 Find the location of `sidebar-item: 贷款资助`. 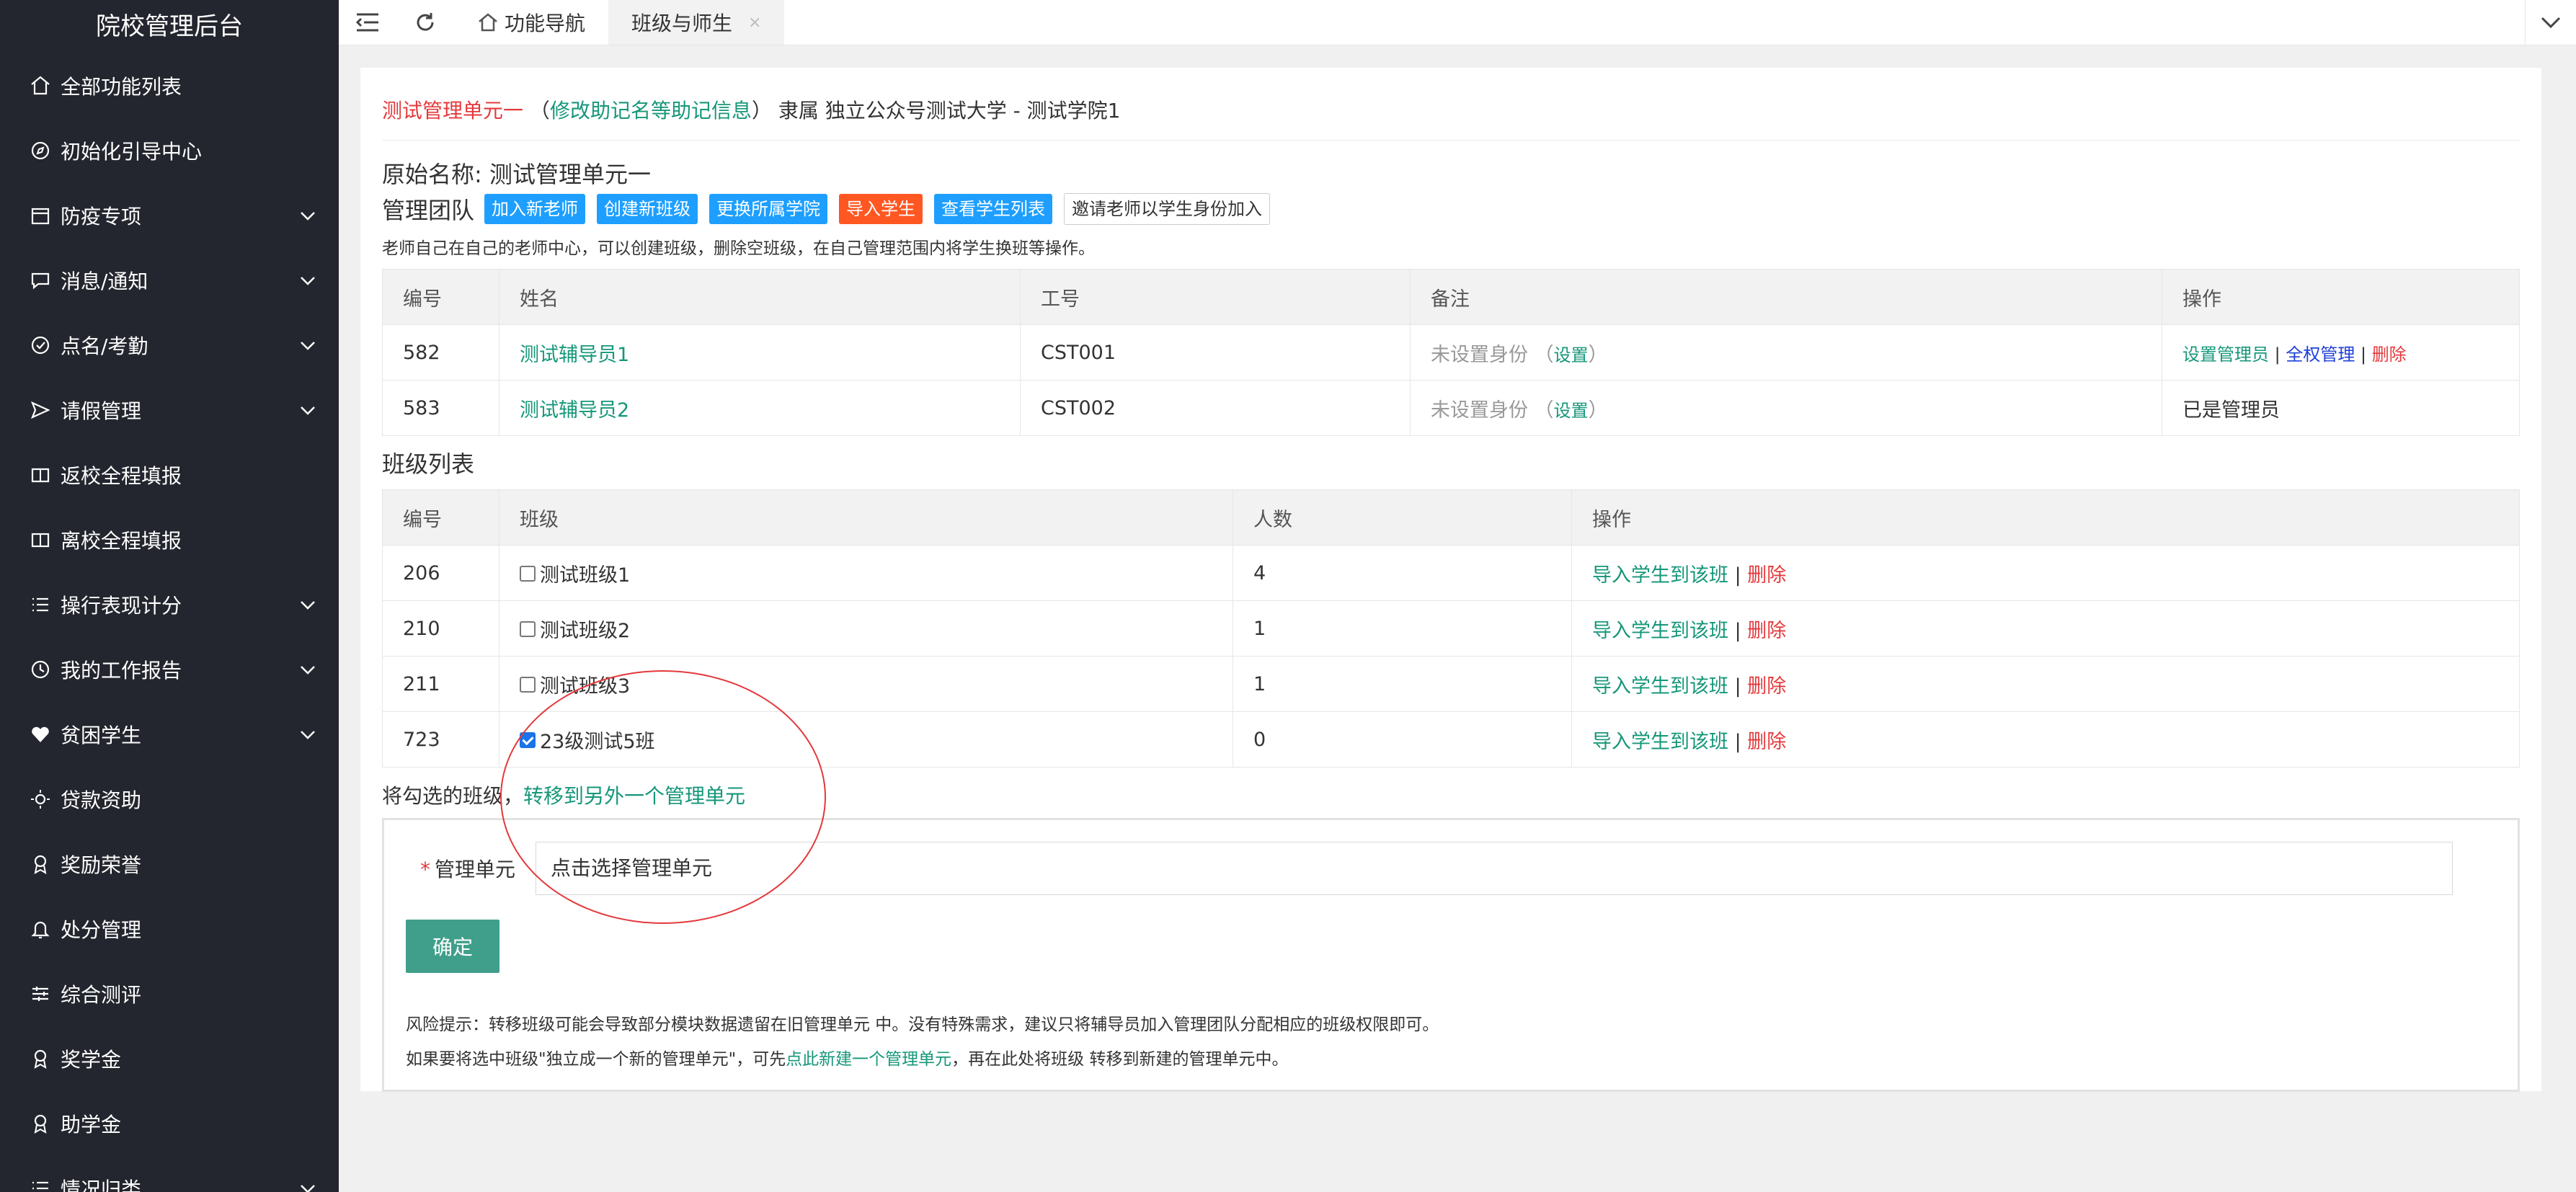

sidebar-item: 贷款资助 is located at coordinates (169, 800).